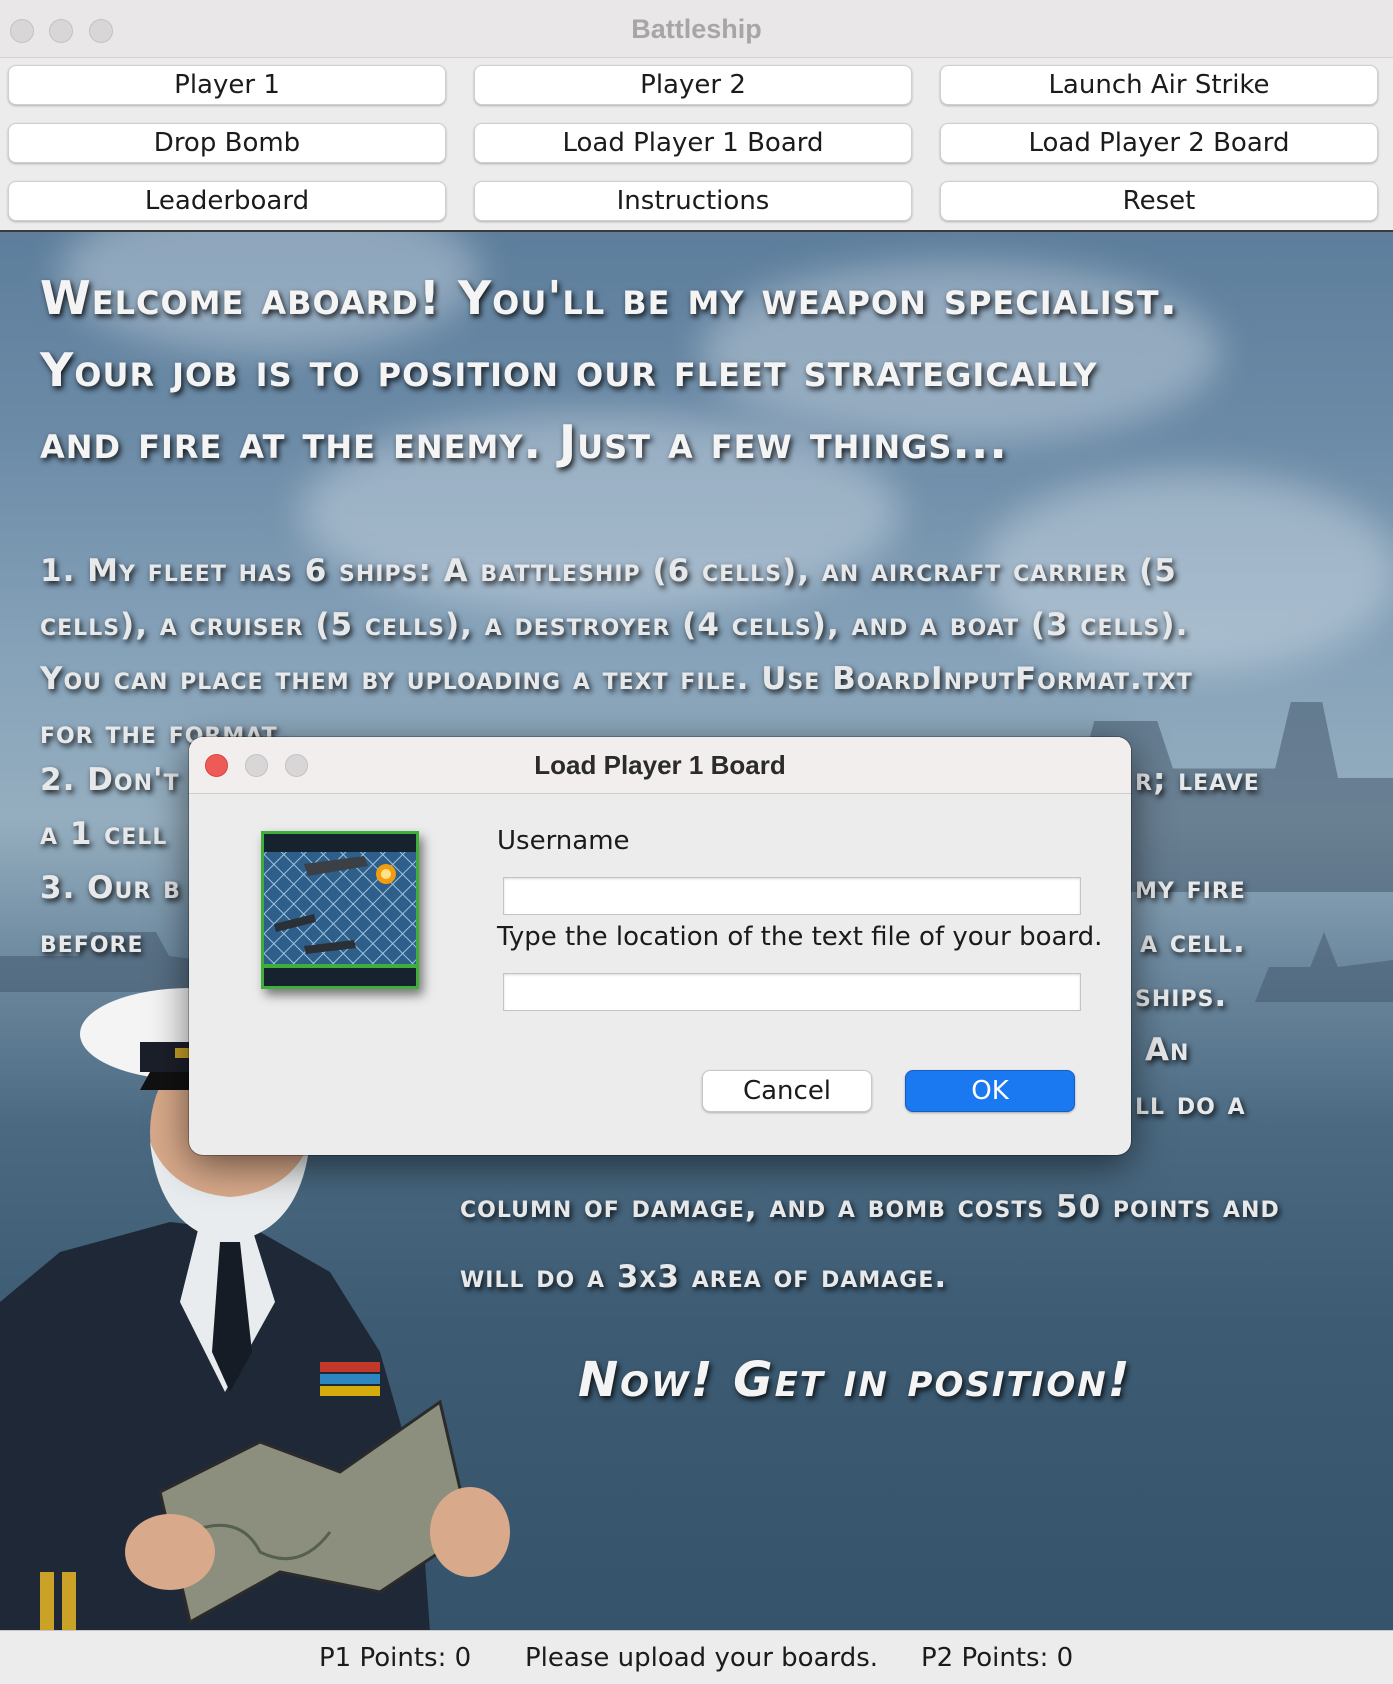  Describe the element at coordinates (110, 888) in the screenshot. I see `rule-3-start: 3. Our b` at that location.